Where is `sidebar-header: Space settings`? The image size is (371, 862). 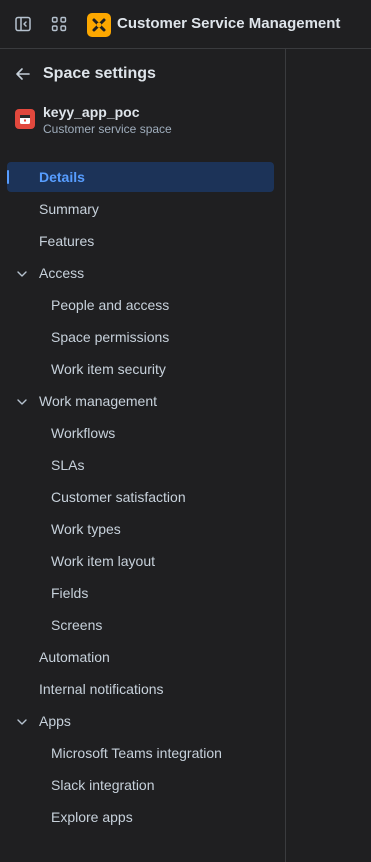
sidebar-header: Space settings is located at coordinates (84, 74).